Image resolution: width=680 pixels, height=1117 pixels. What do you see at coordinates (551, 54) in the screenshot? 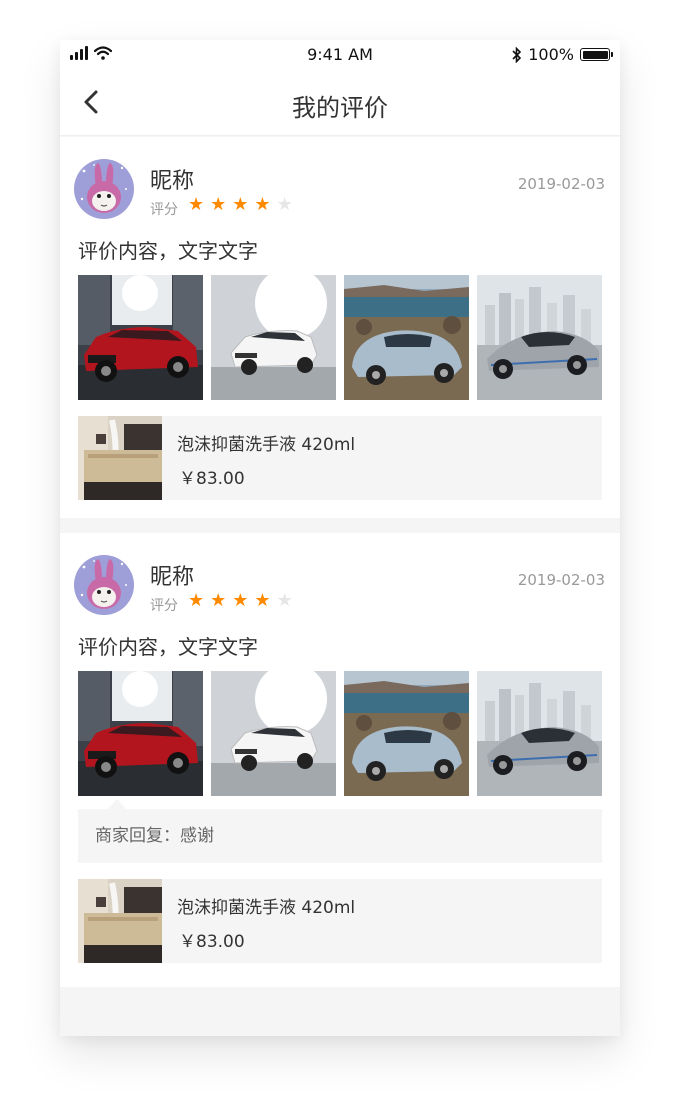
I see `battery-percent: 100%` at bounding box center [551, 54].